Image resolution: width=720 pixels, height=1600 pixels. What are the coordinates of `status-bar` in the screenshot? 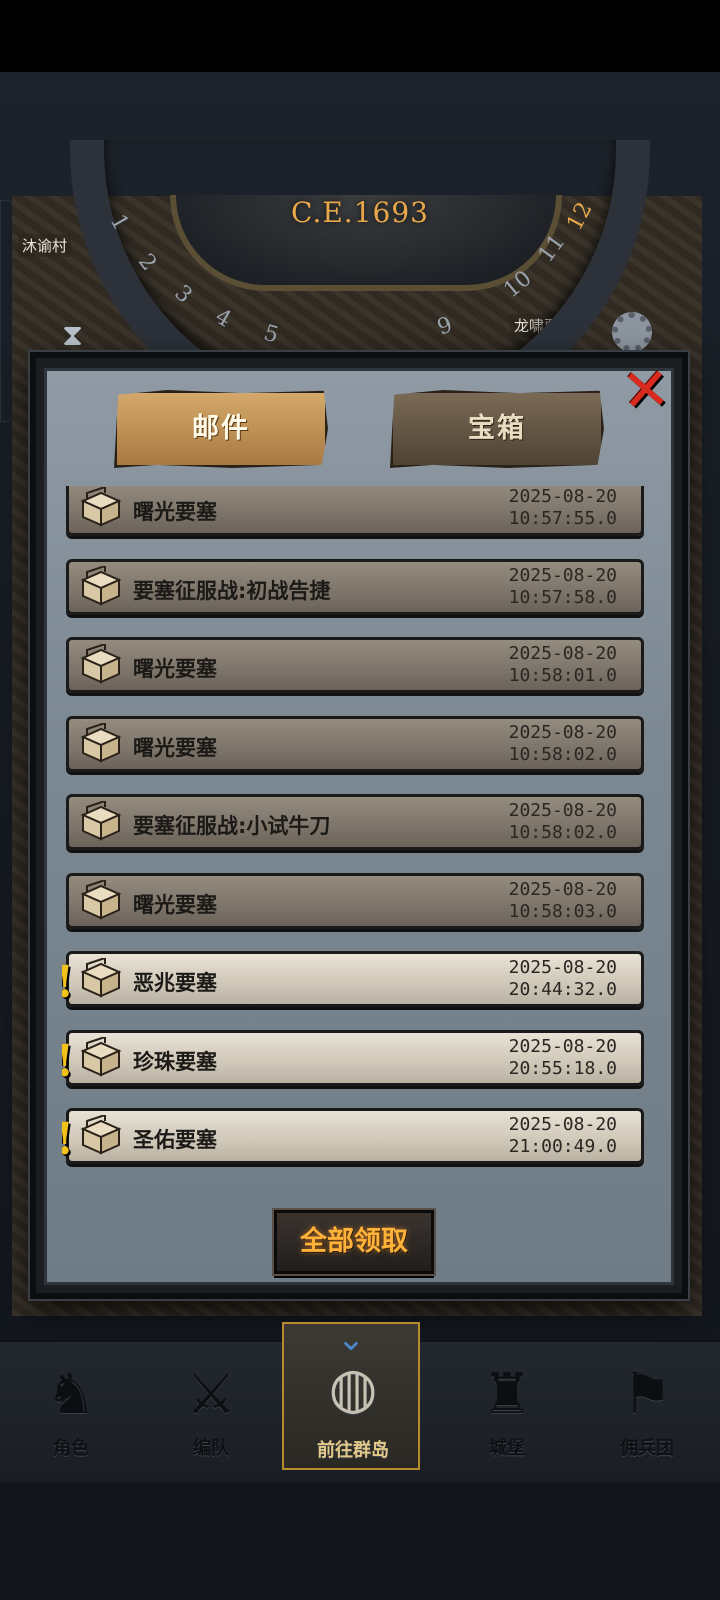 It's located at (360, 36).